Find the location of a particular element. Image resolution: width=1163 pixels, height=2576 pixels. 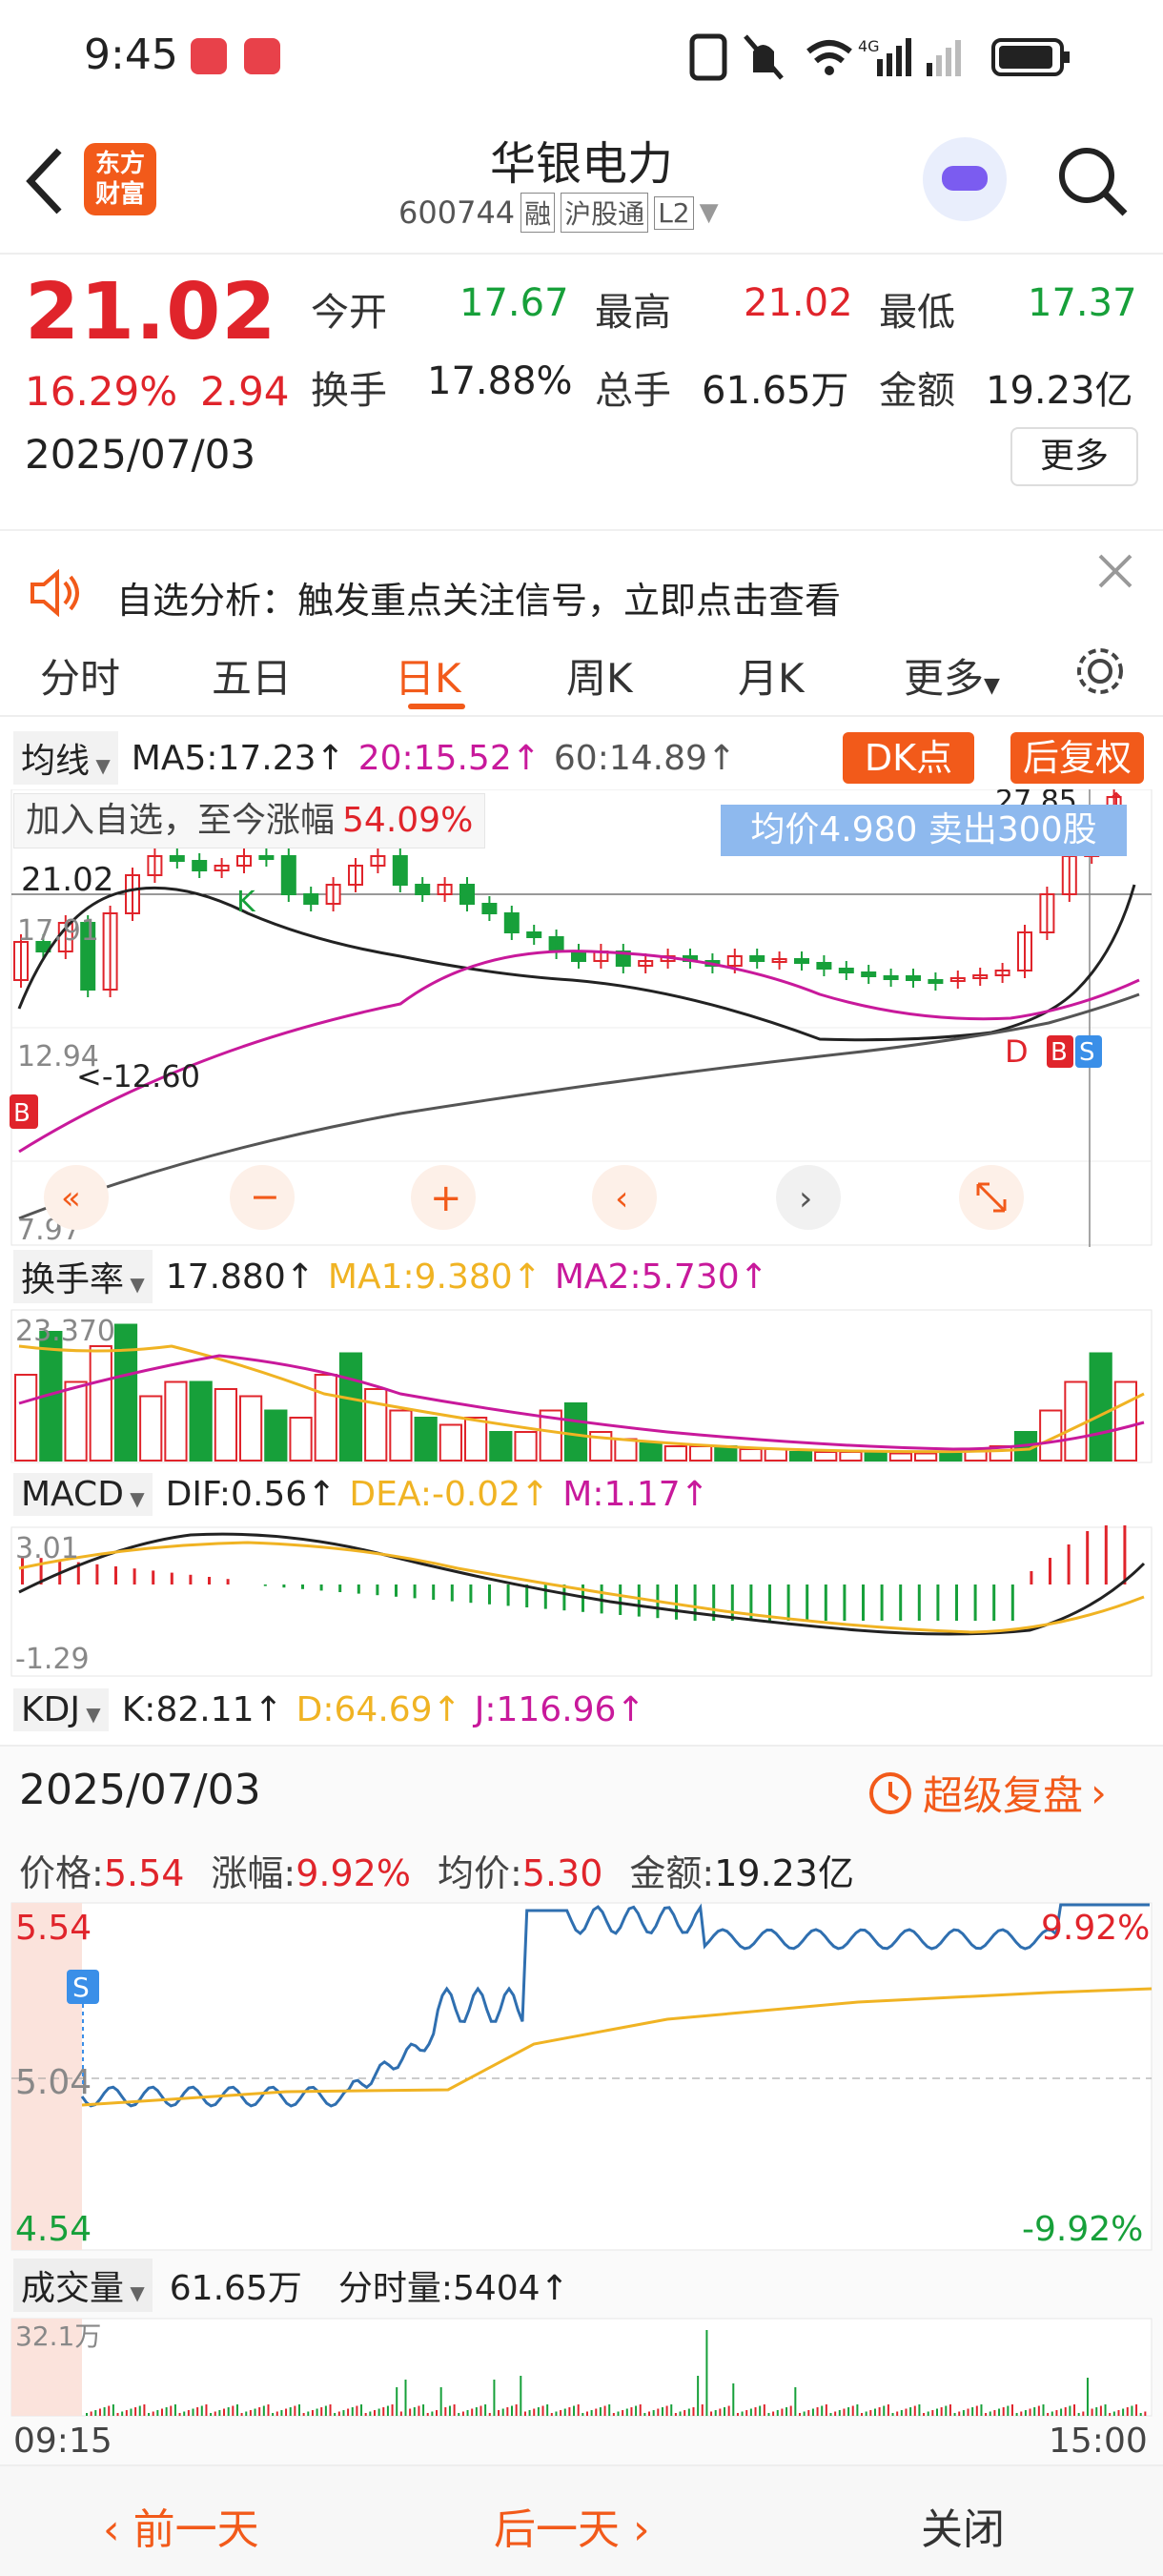

chevron-right-icon: › is located at coordinates (635, 2529).